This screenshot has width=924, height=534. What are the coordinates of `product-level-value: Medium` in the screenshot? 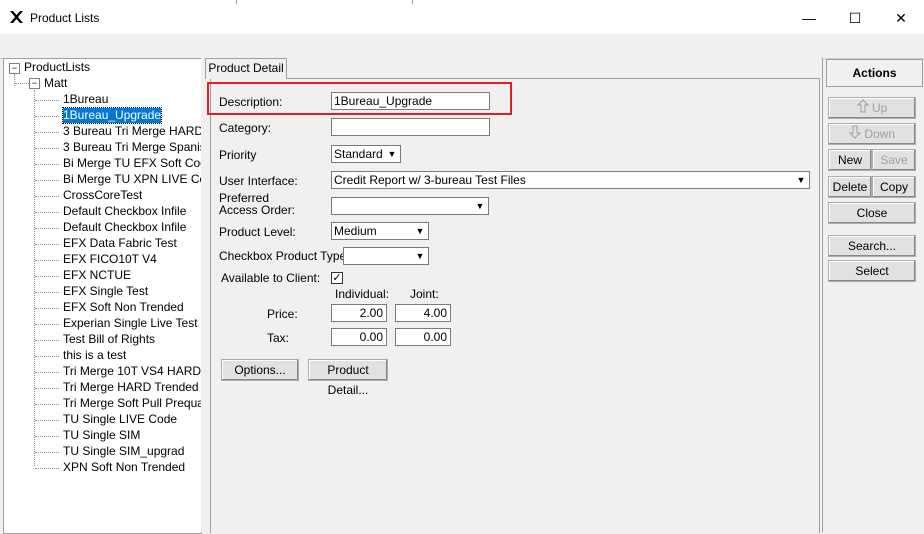 It's located at (355, 231).